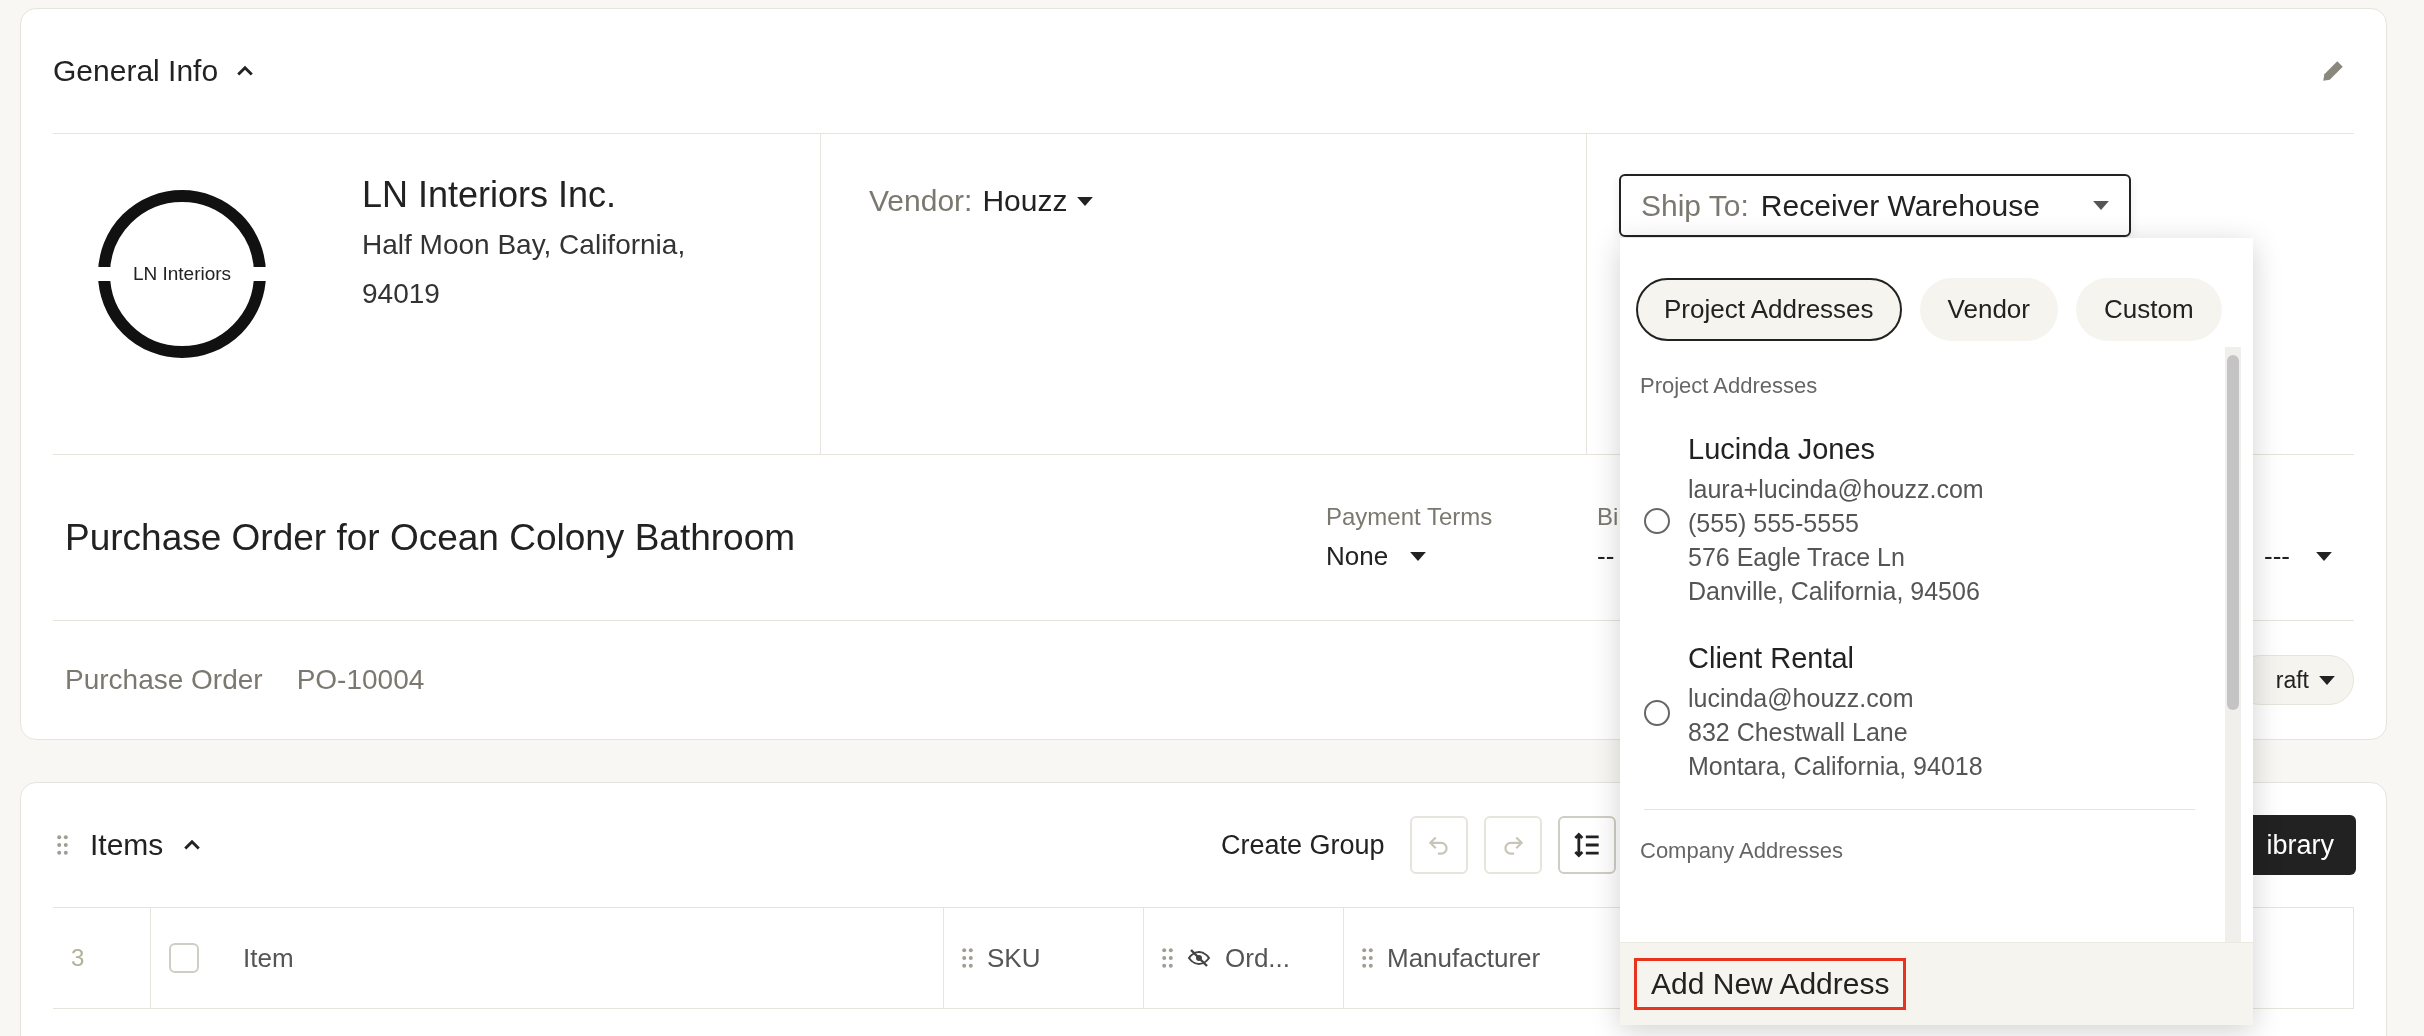 The image size is (2424, 1036). Describe the element at coordinates (2148, 309) in the screenshot. I see `filter-chip: Custom` at that location.